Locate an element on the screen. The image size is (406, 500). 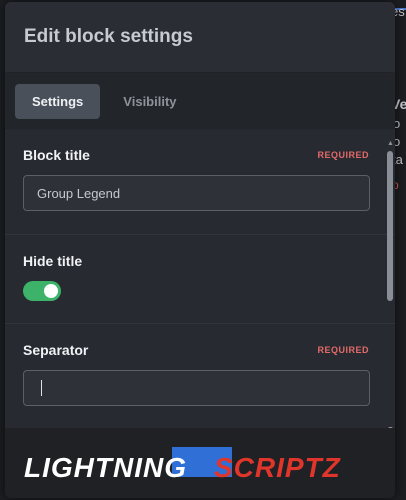
block-title-value: Group Legend is located at coordinates (79, 193).